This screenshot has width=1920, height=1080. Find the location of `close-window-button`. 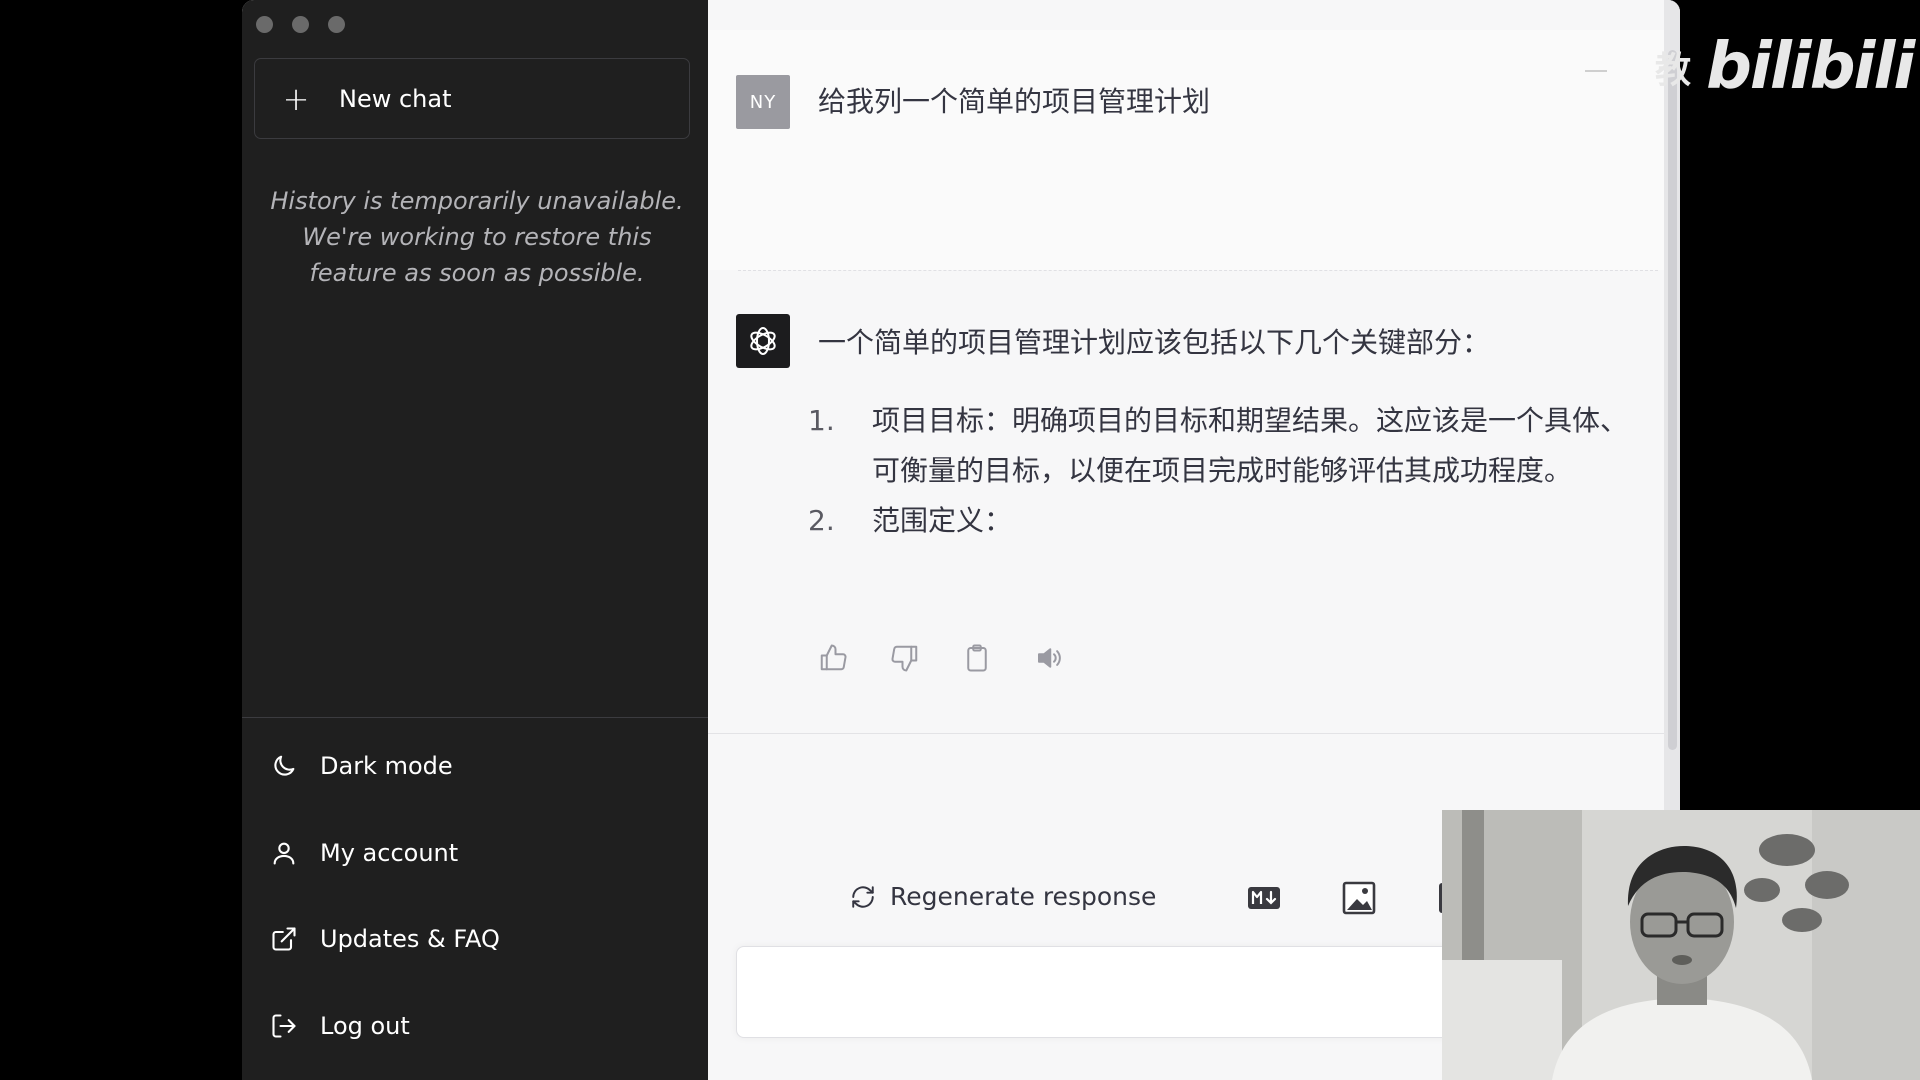

close-window-button is located at coordinates (264, 24).